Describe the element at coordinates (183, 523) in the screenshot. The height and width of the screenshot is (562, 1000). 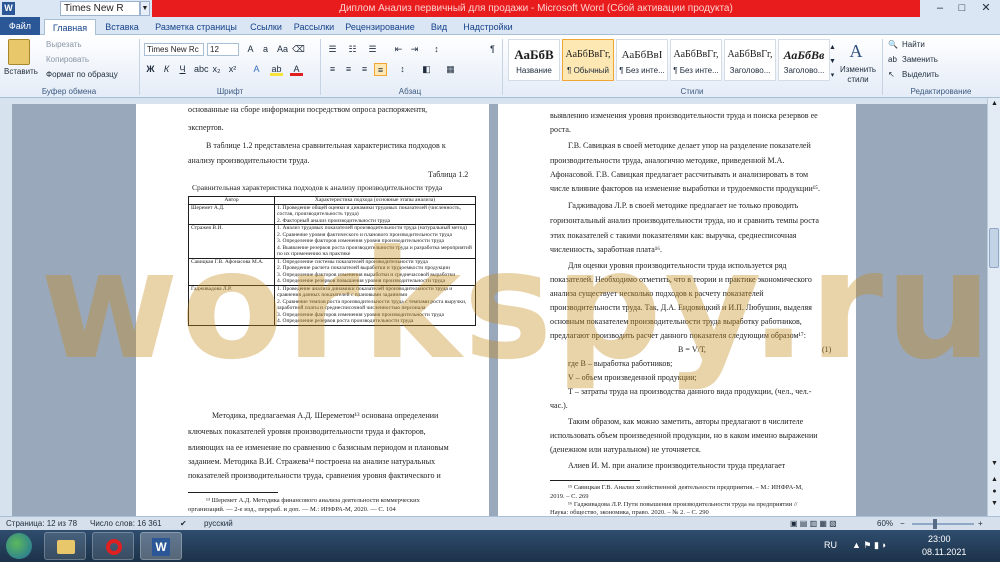
I see `spellcheck-icon: ✔` at that location.